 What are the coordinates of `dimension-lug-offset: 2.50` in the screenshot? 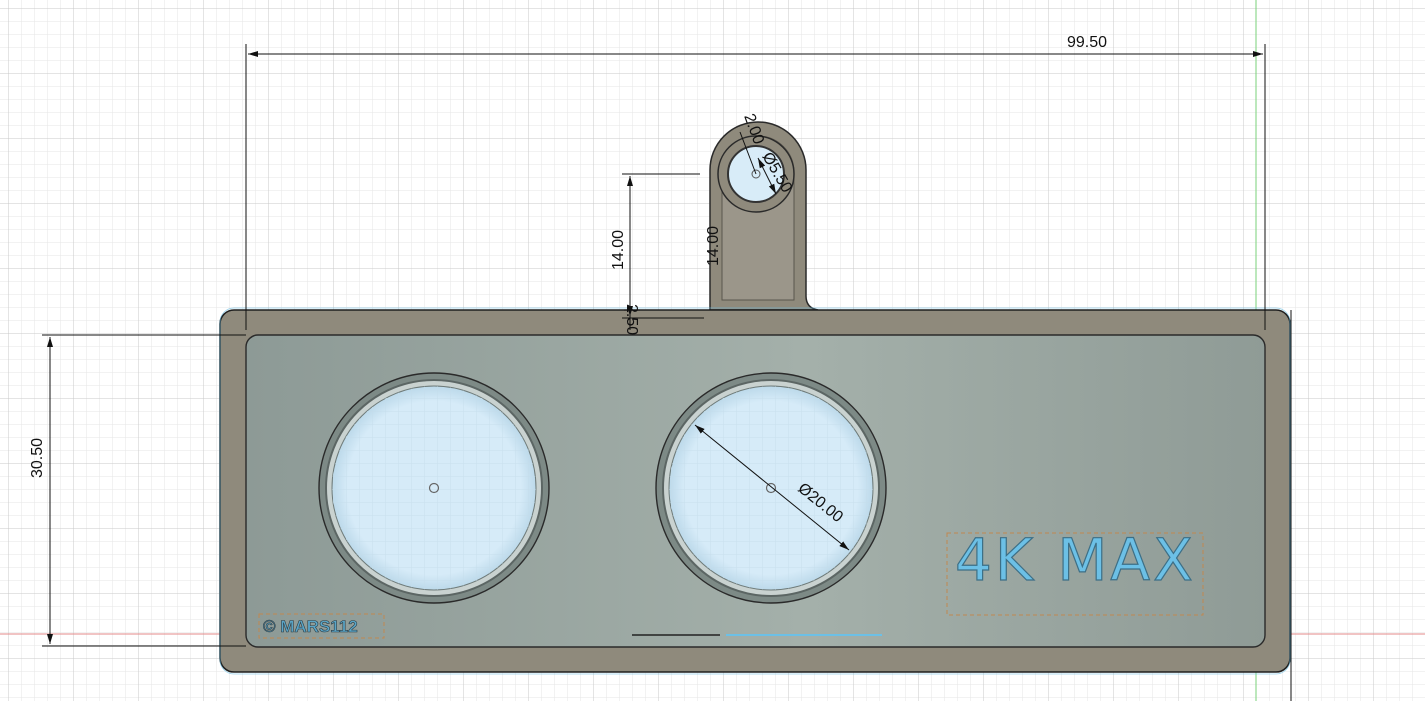 It's located at (631, 319).